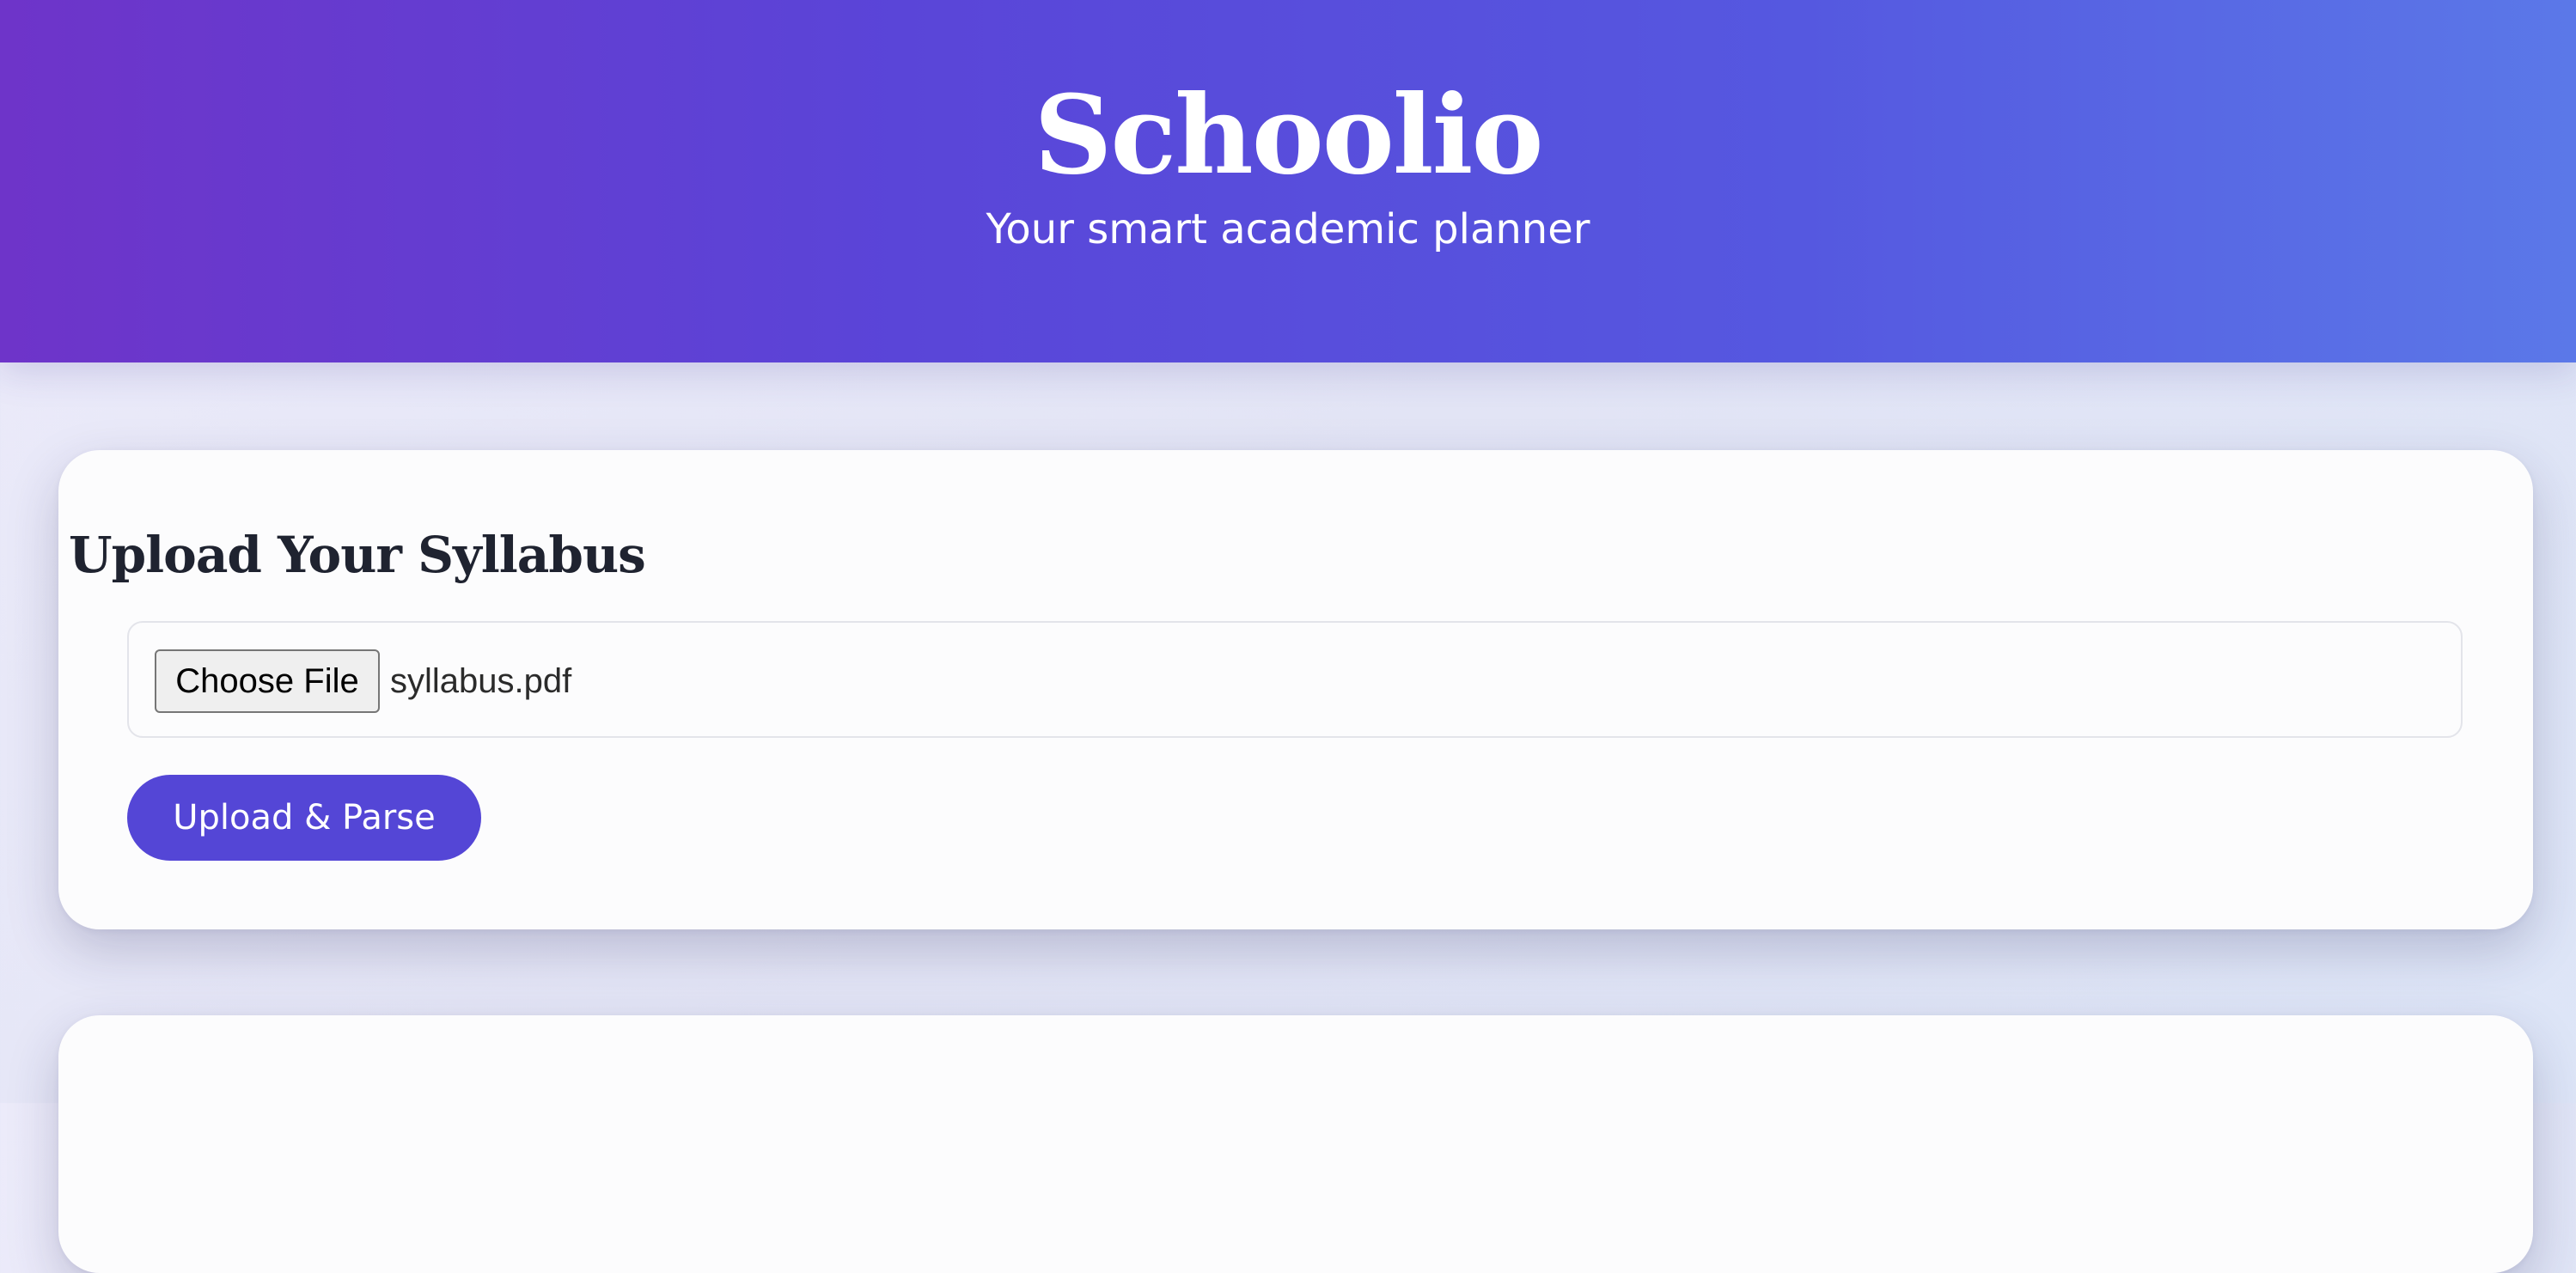 The image size is (2576, 1273). Describe the element at coordinates (1288, 229) in the screenshot. I see `app-subtitle: Your smart academic planner` at that location.